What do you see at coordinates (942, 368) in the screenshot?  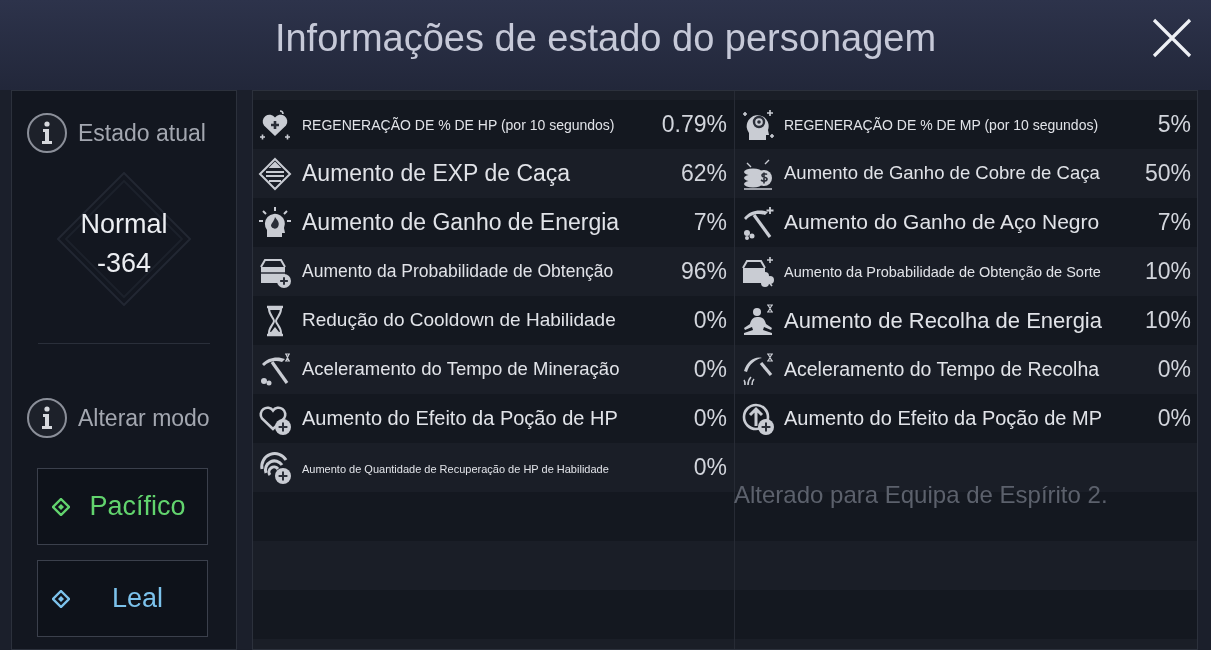 I see `stat-label: Aceleramento do Tempo de Recolha` at bounding box center [942, 368].